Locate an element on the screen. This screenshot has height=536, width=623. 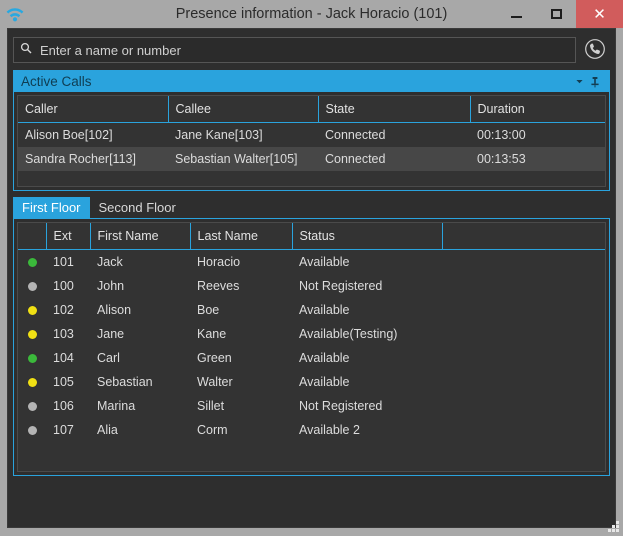
column-header-spacer is located at coordinates (523, 236).